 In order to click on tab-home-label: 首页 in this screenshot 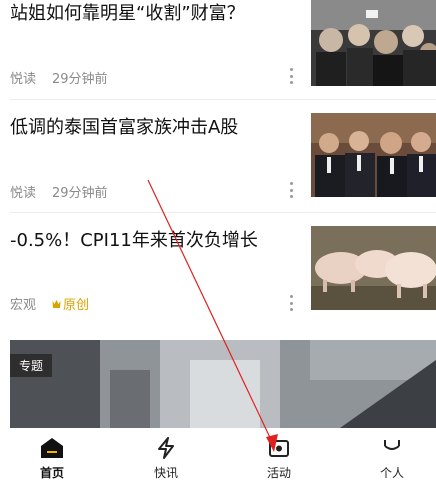, I will do `click(51, 473)`.